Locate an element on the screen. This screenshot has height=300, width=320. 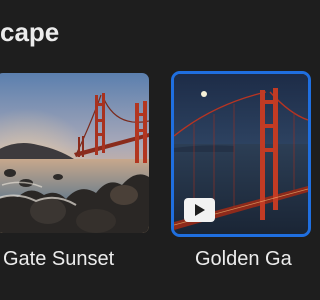
play-icon is located at coordinates (200, 210).